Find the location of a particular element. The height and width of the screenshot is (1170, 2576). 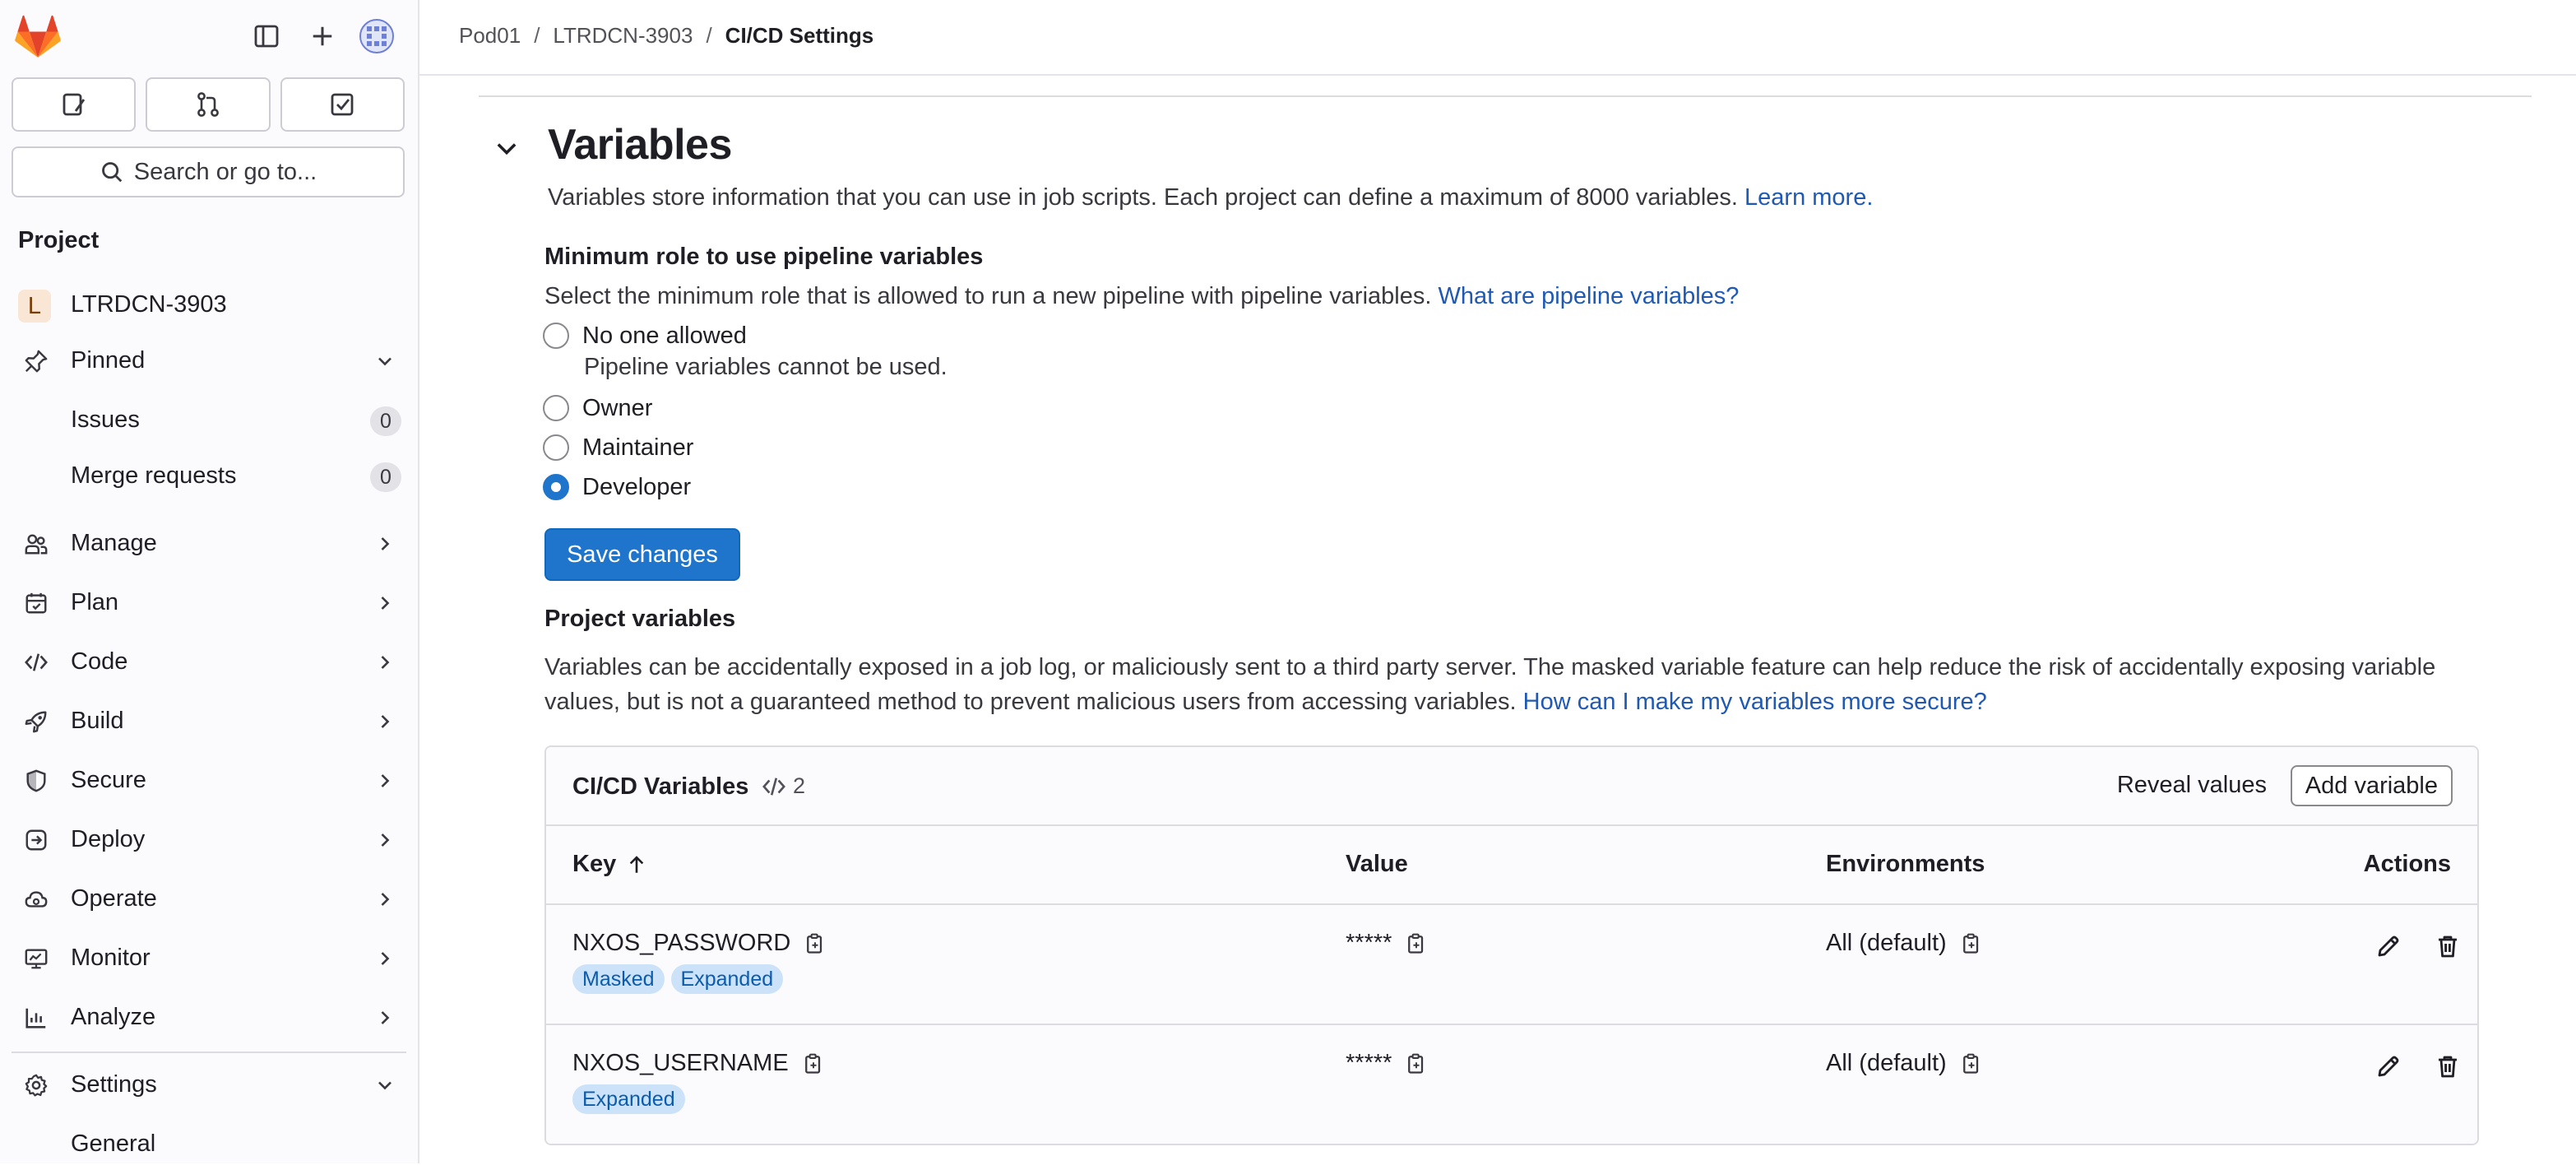

sidebar-item-label: Plan is located at coordinates (95, 602).